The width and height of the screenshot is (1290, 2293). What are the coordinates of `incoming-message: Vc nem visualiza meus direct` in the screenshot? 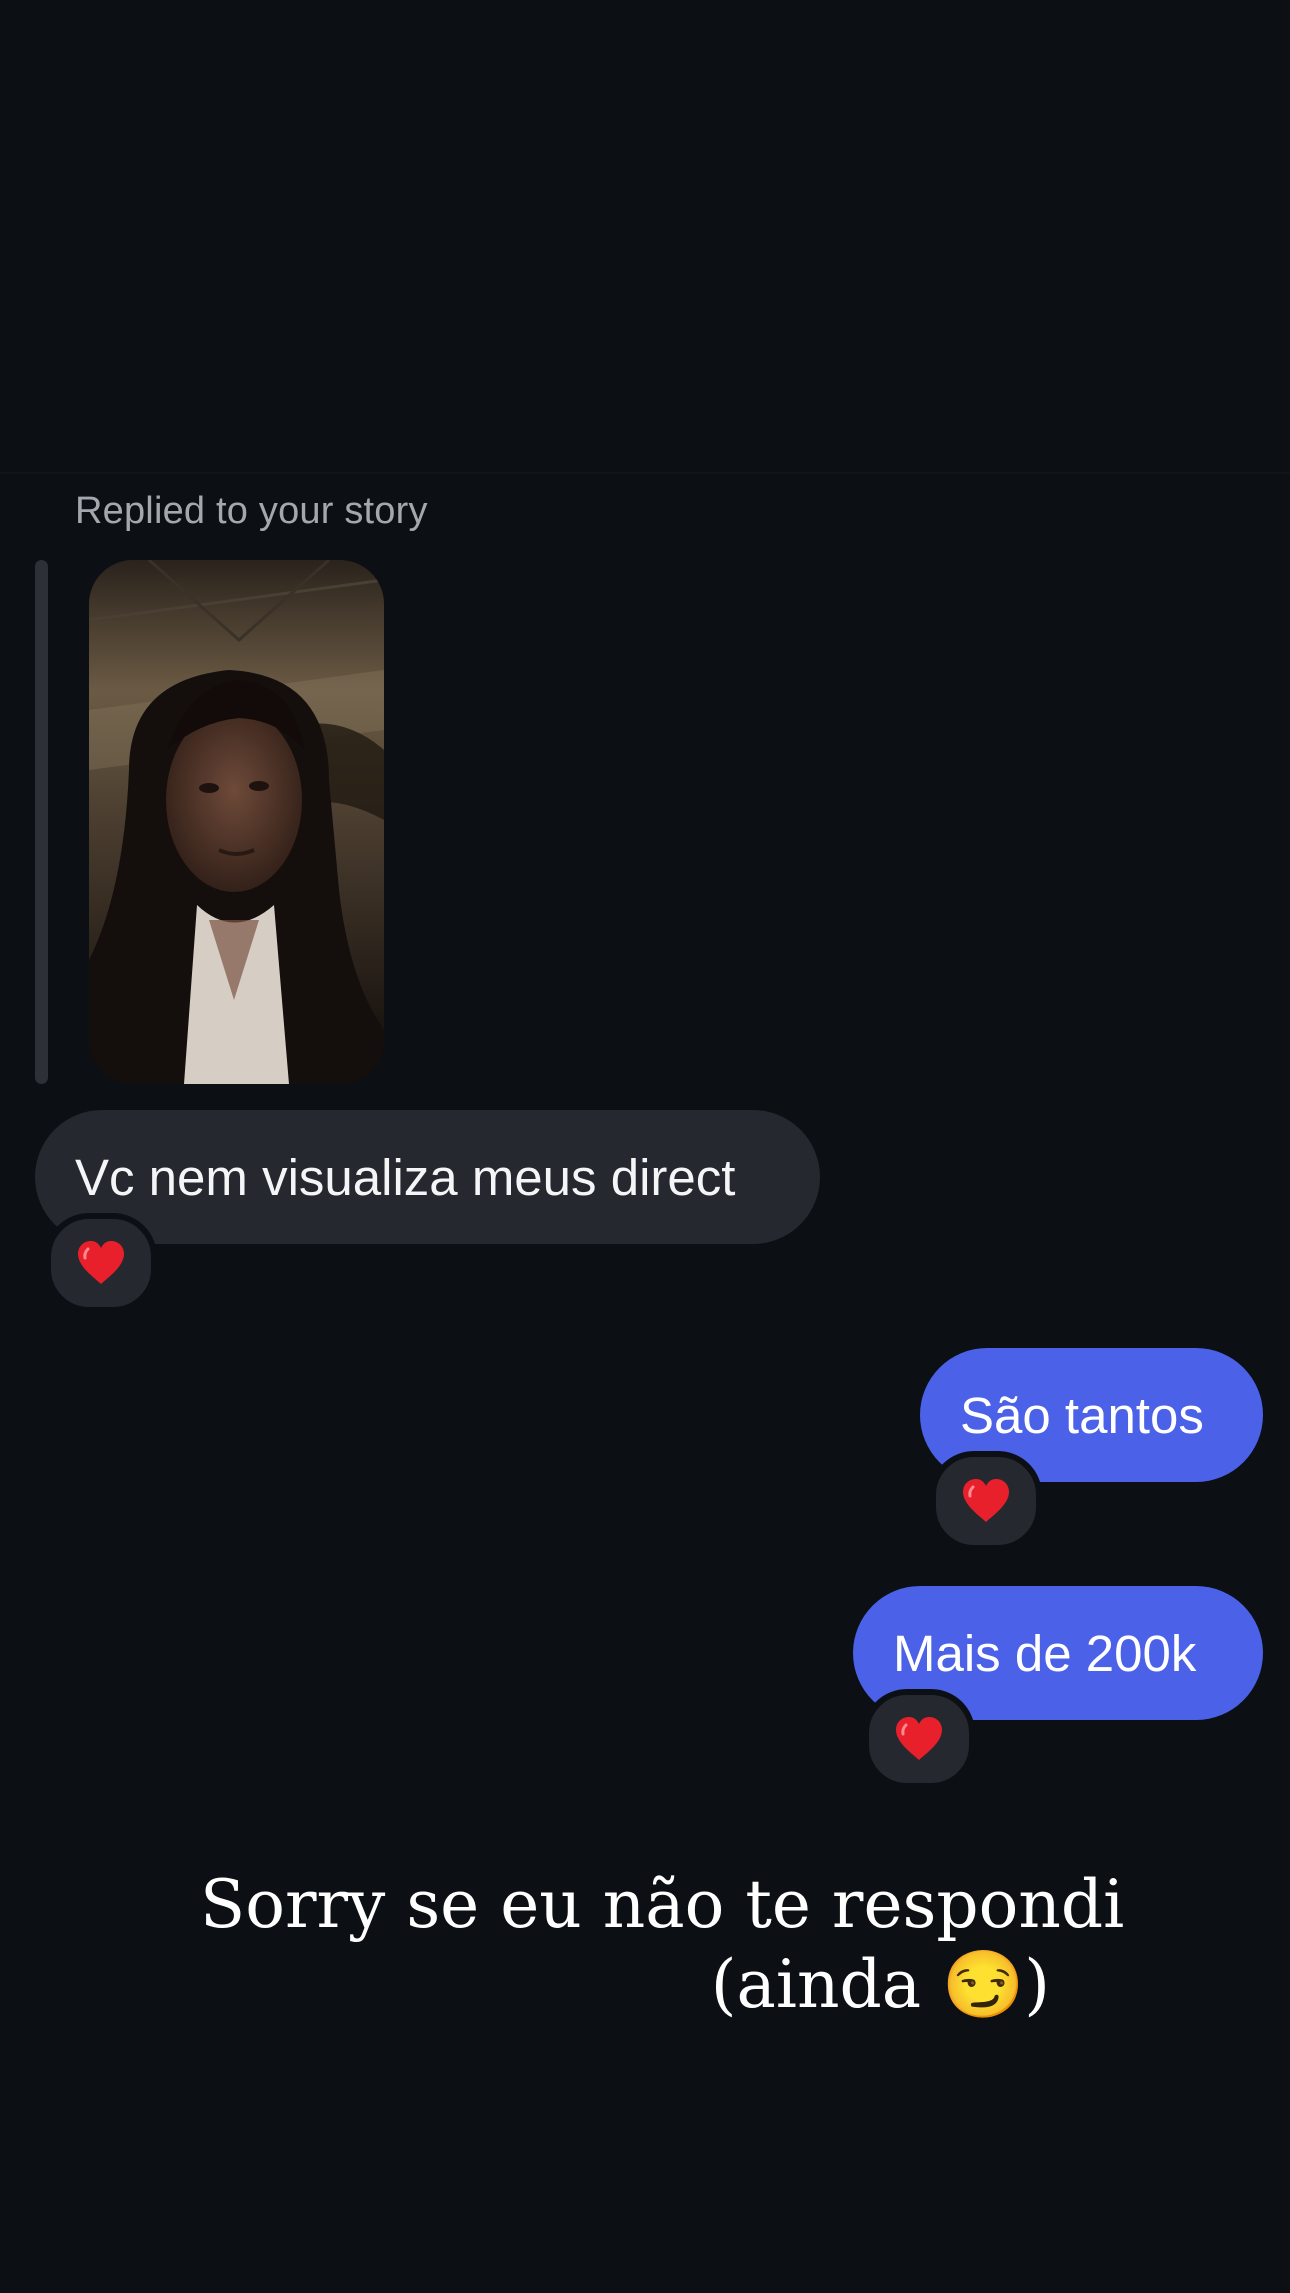 It's located at (427, 1177).